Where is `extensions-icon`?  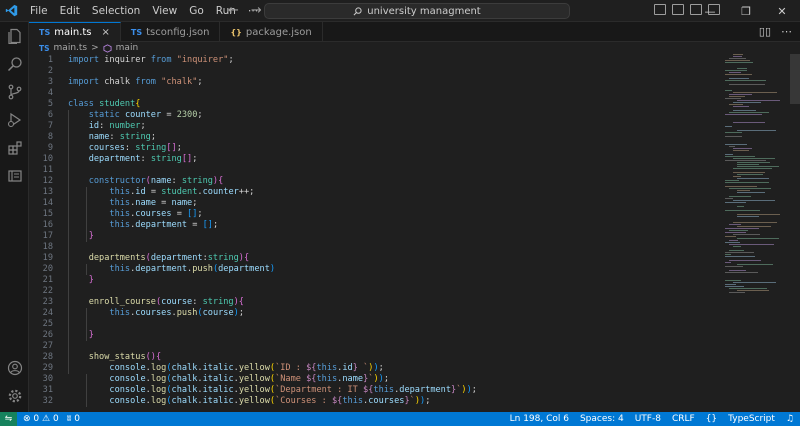 extensions-icon is located at coordinates (14, 148).